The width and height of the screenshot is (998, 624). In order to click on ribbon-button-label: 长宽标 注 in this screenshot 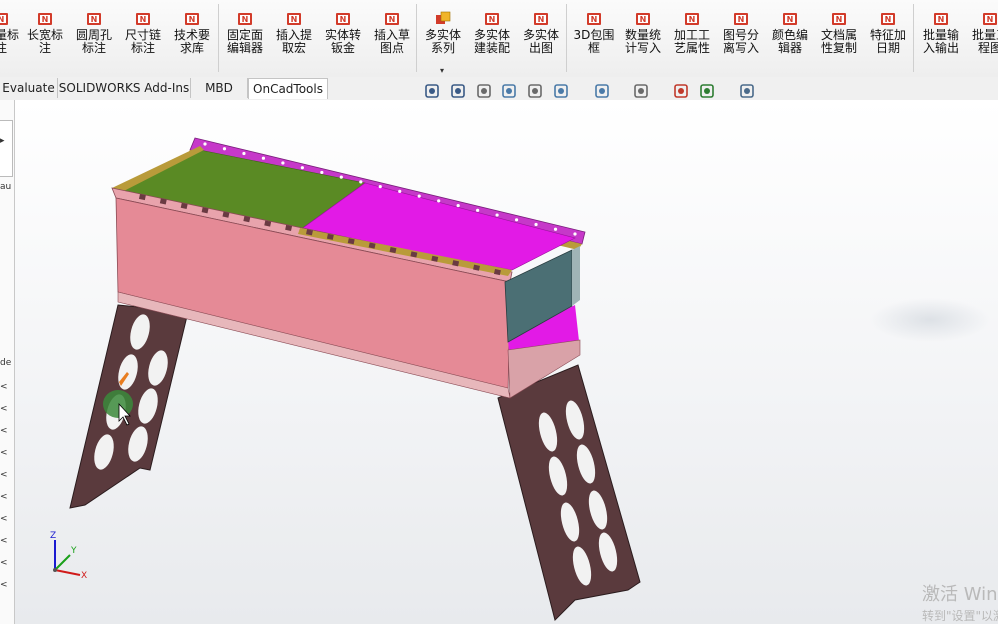, I will do `click(44, 41)`.